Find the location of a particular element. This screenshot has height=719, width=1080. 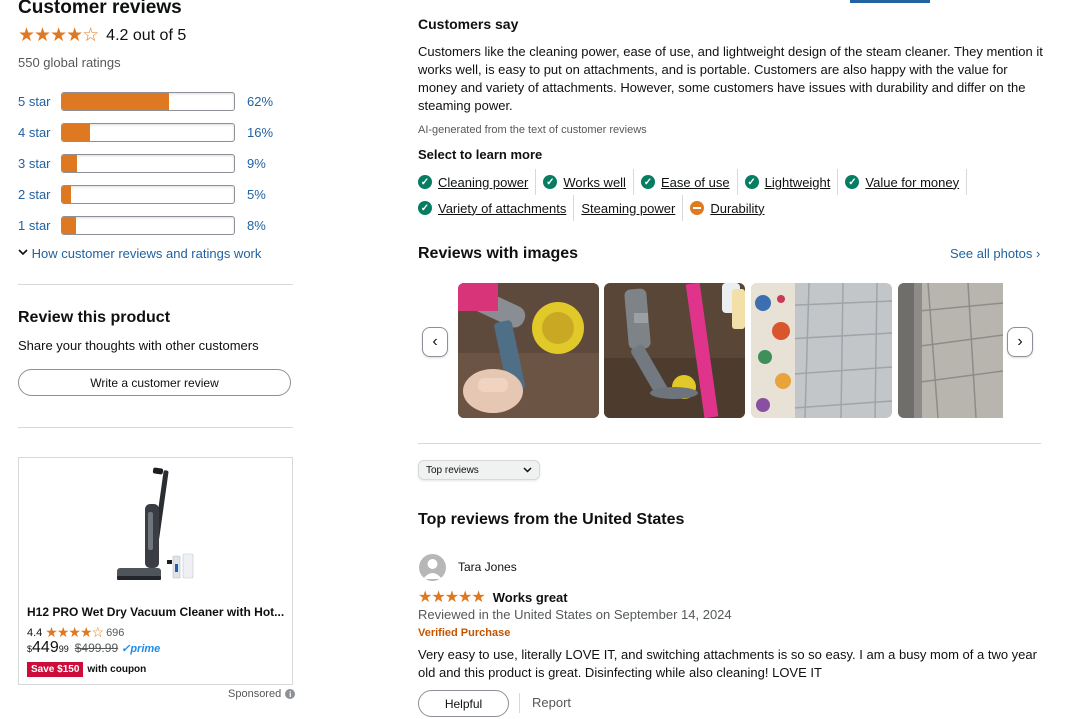

write-review-button: Write a customer review is located at coordinates (154, 382).